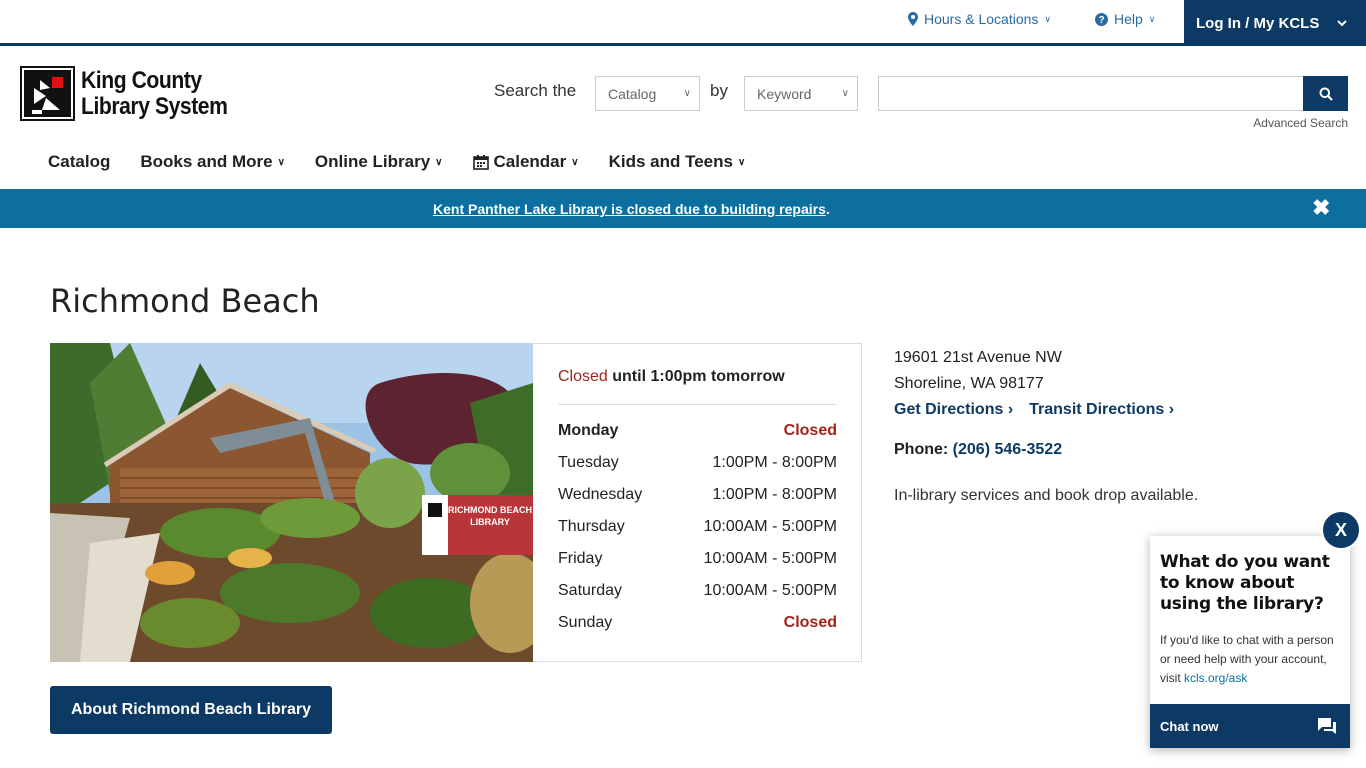 The height and width of the screenshot is (768, 1366). Describe the element at coordinates (913, 19) in the screenshot. I see `map-pin-icon` at that location.